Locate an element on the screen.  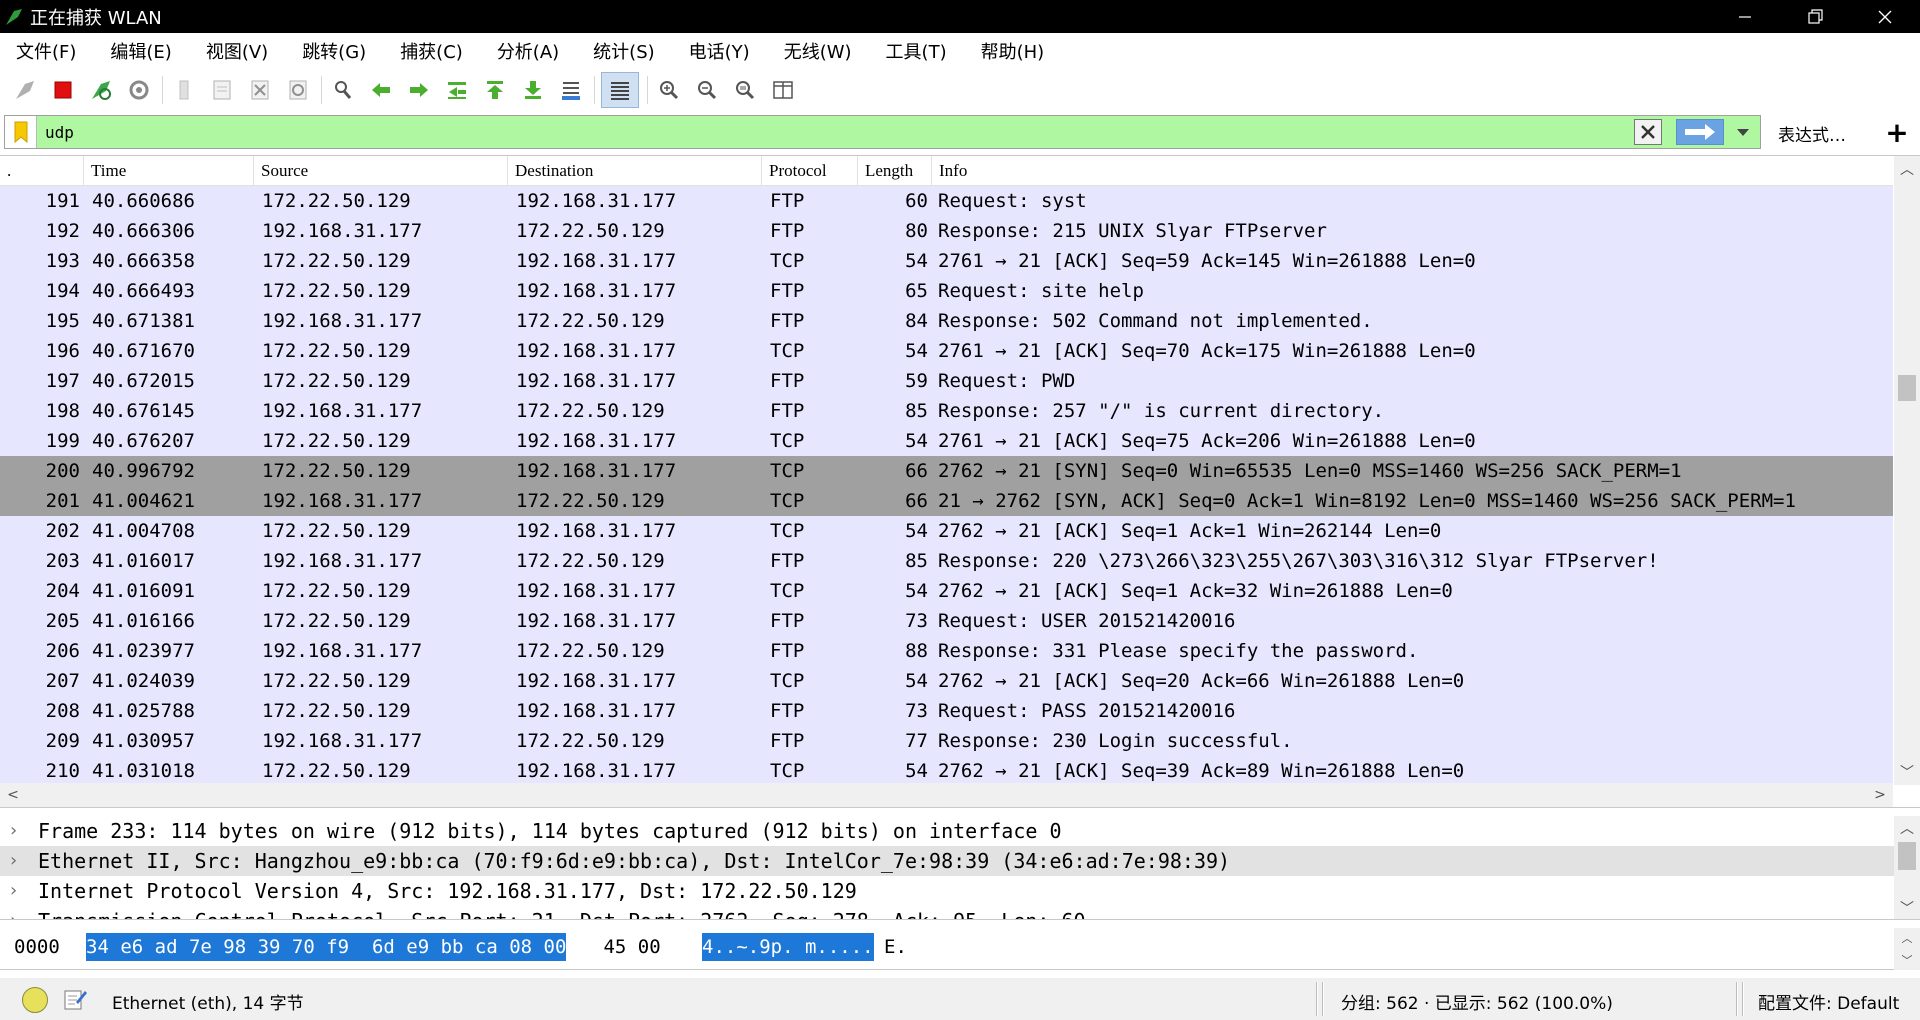
resize-columns-button is located at coordinates (783, 90).